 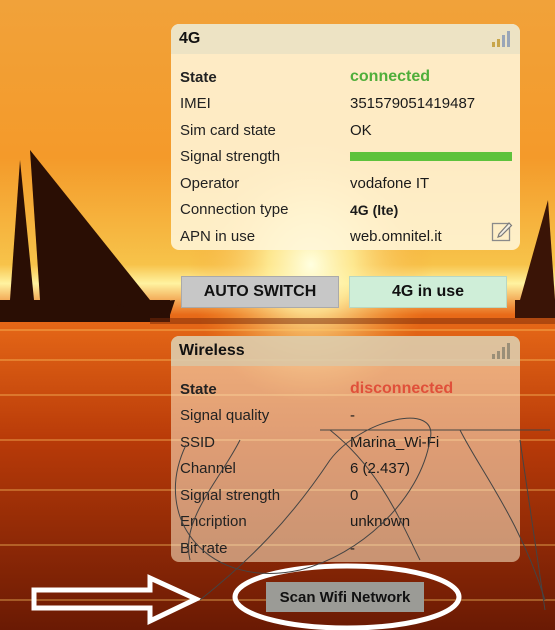 I want to click on row-imei: IMEI 351579051419487, so click(x=346, y=104).